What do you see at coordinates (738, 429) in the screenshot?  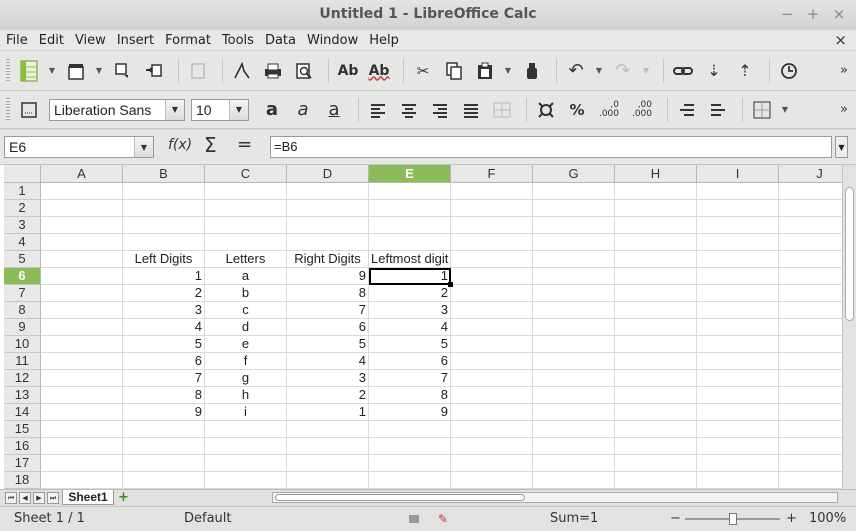 I see `cell-i15` at bounding box center [738, 429].